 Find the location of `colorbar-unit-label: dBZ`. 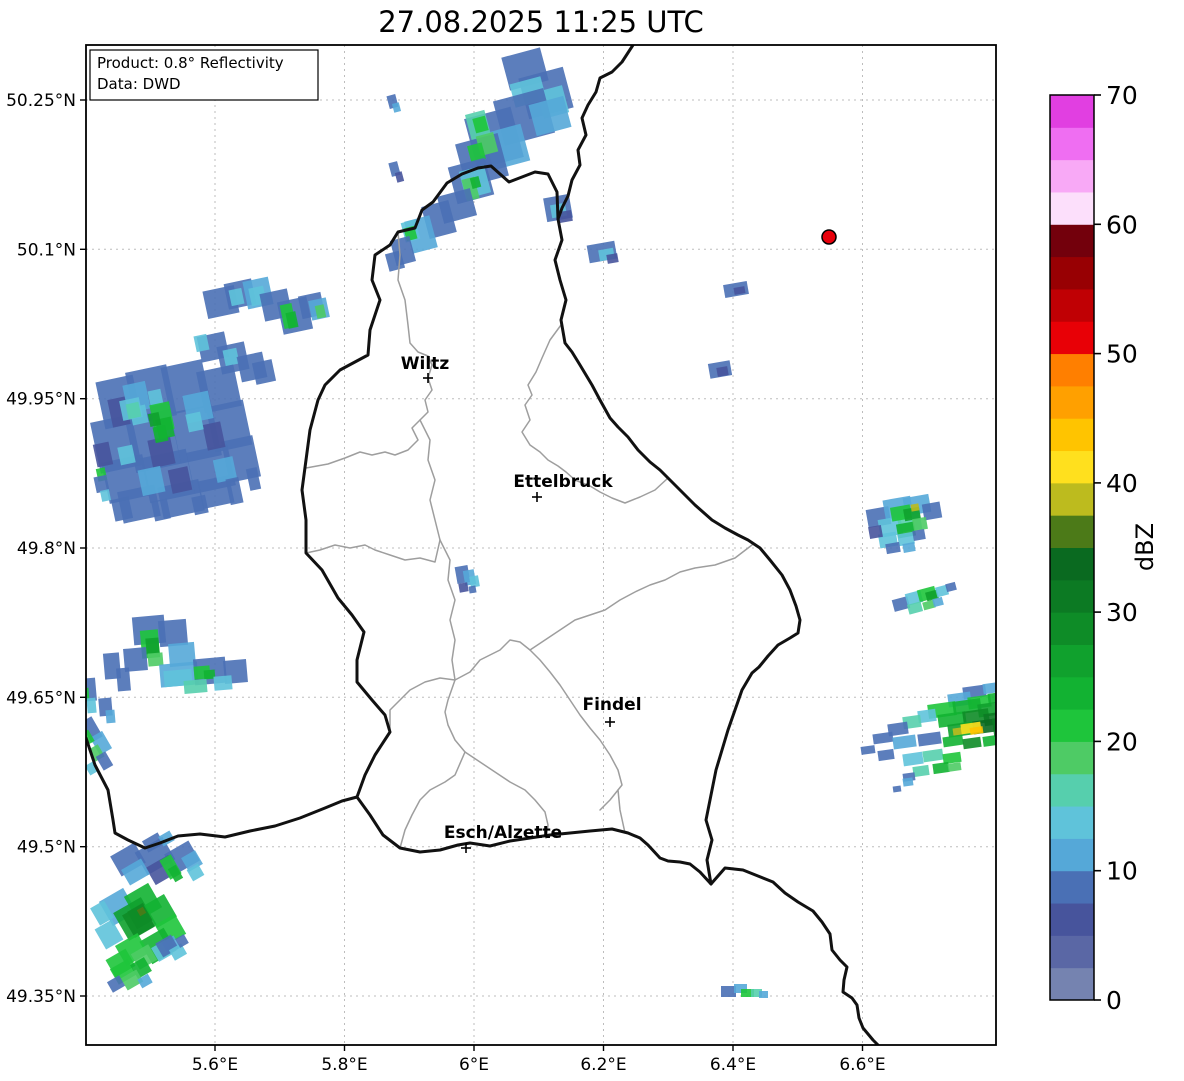

colorbar-unit-label: dBZ is located at coordinates (1145, 547).